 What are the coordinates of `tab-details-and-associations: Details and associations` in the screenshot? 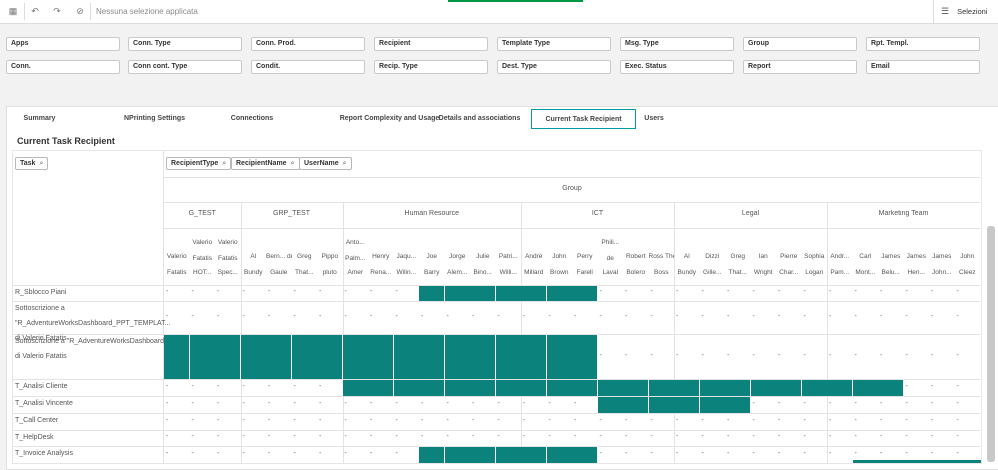 It's located at (479, 119).